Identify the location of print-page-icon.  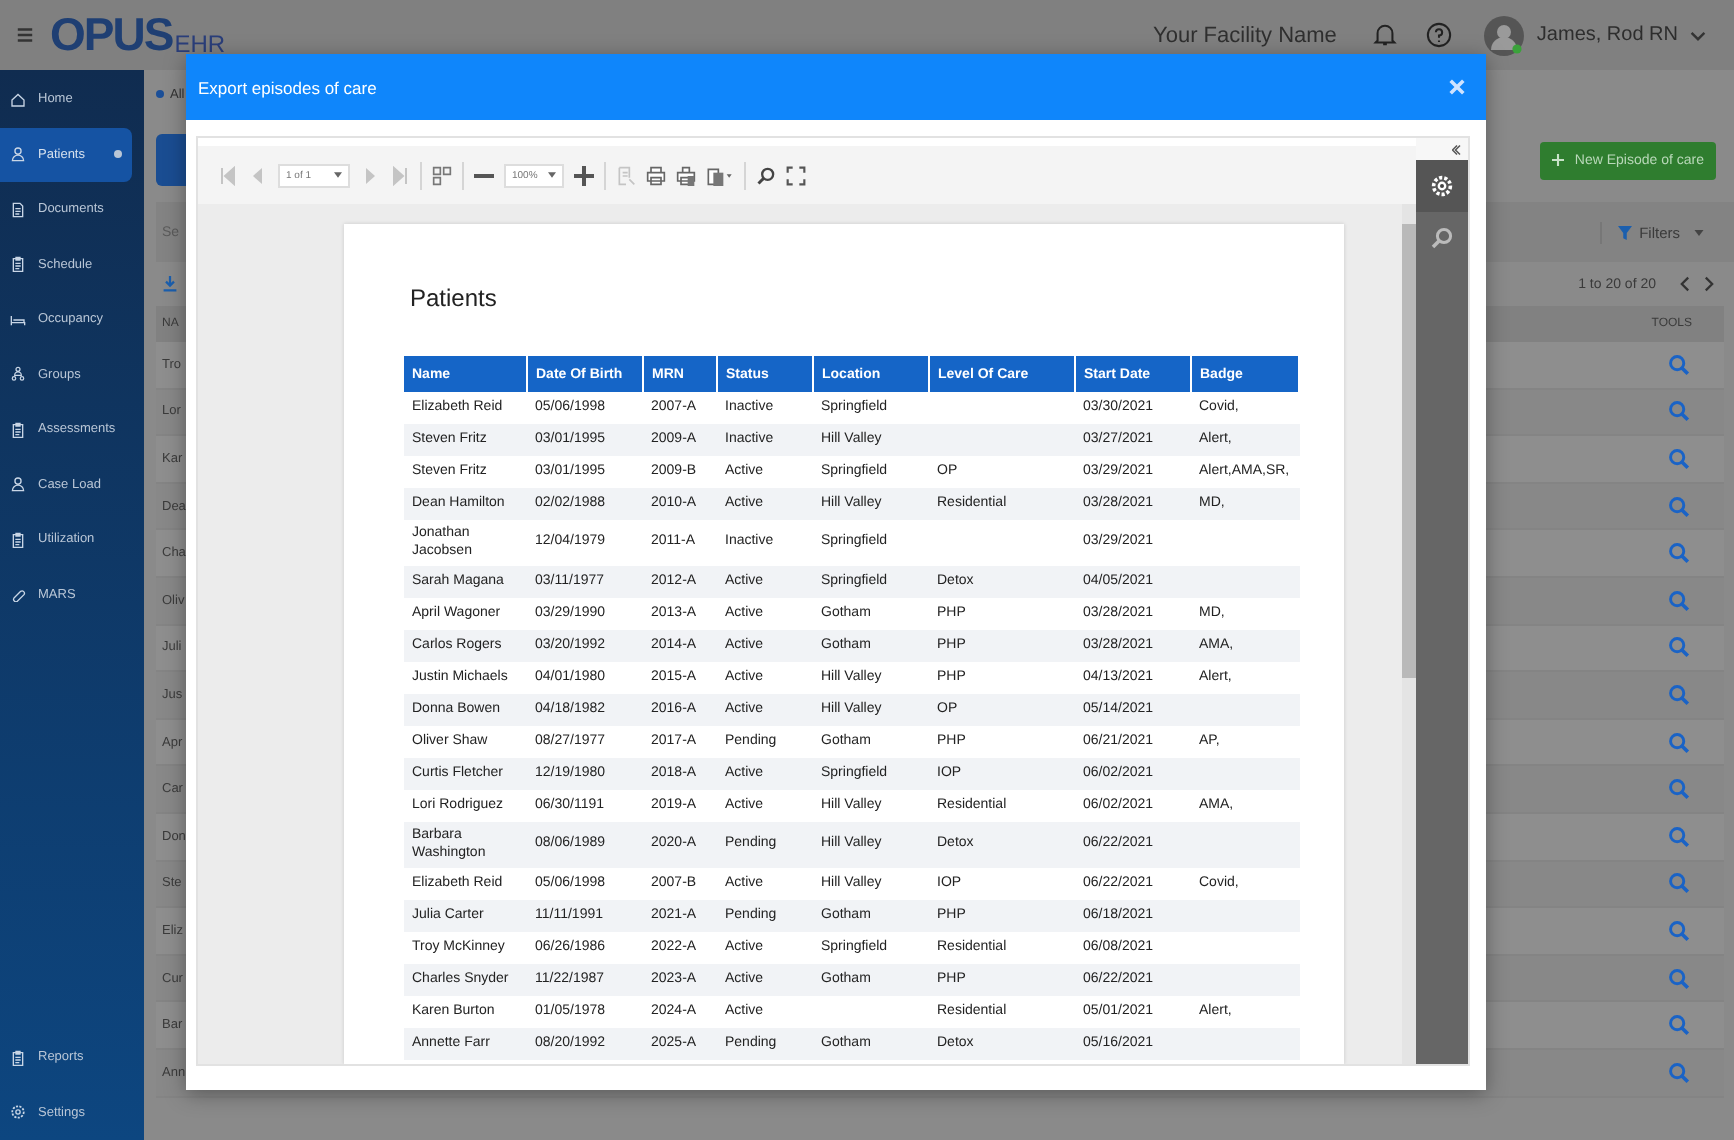
(686, 175).